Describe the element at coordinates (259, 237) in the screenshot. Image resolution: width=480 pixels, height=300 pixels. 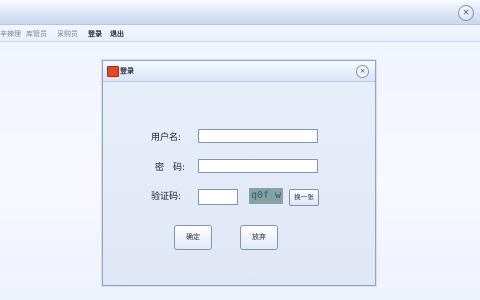
I see `cancel-button: 放弃` at that location.